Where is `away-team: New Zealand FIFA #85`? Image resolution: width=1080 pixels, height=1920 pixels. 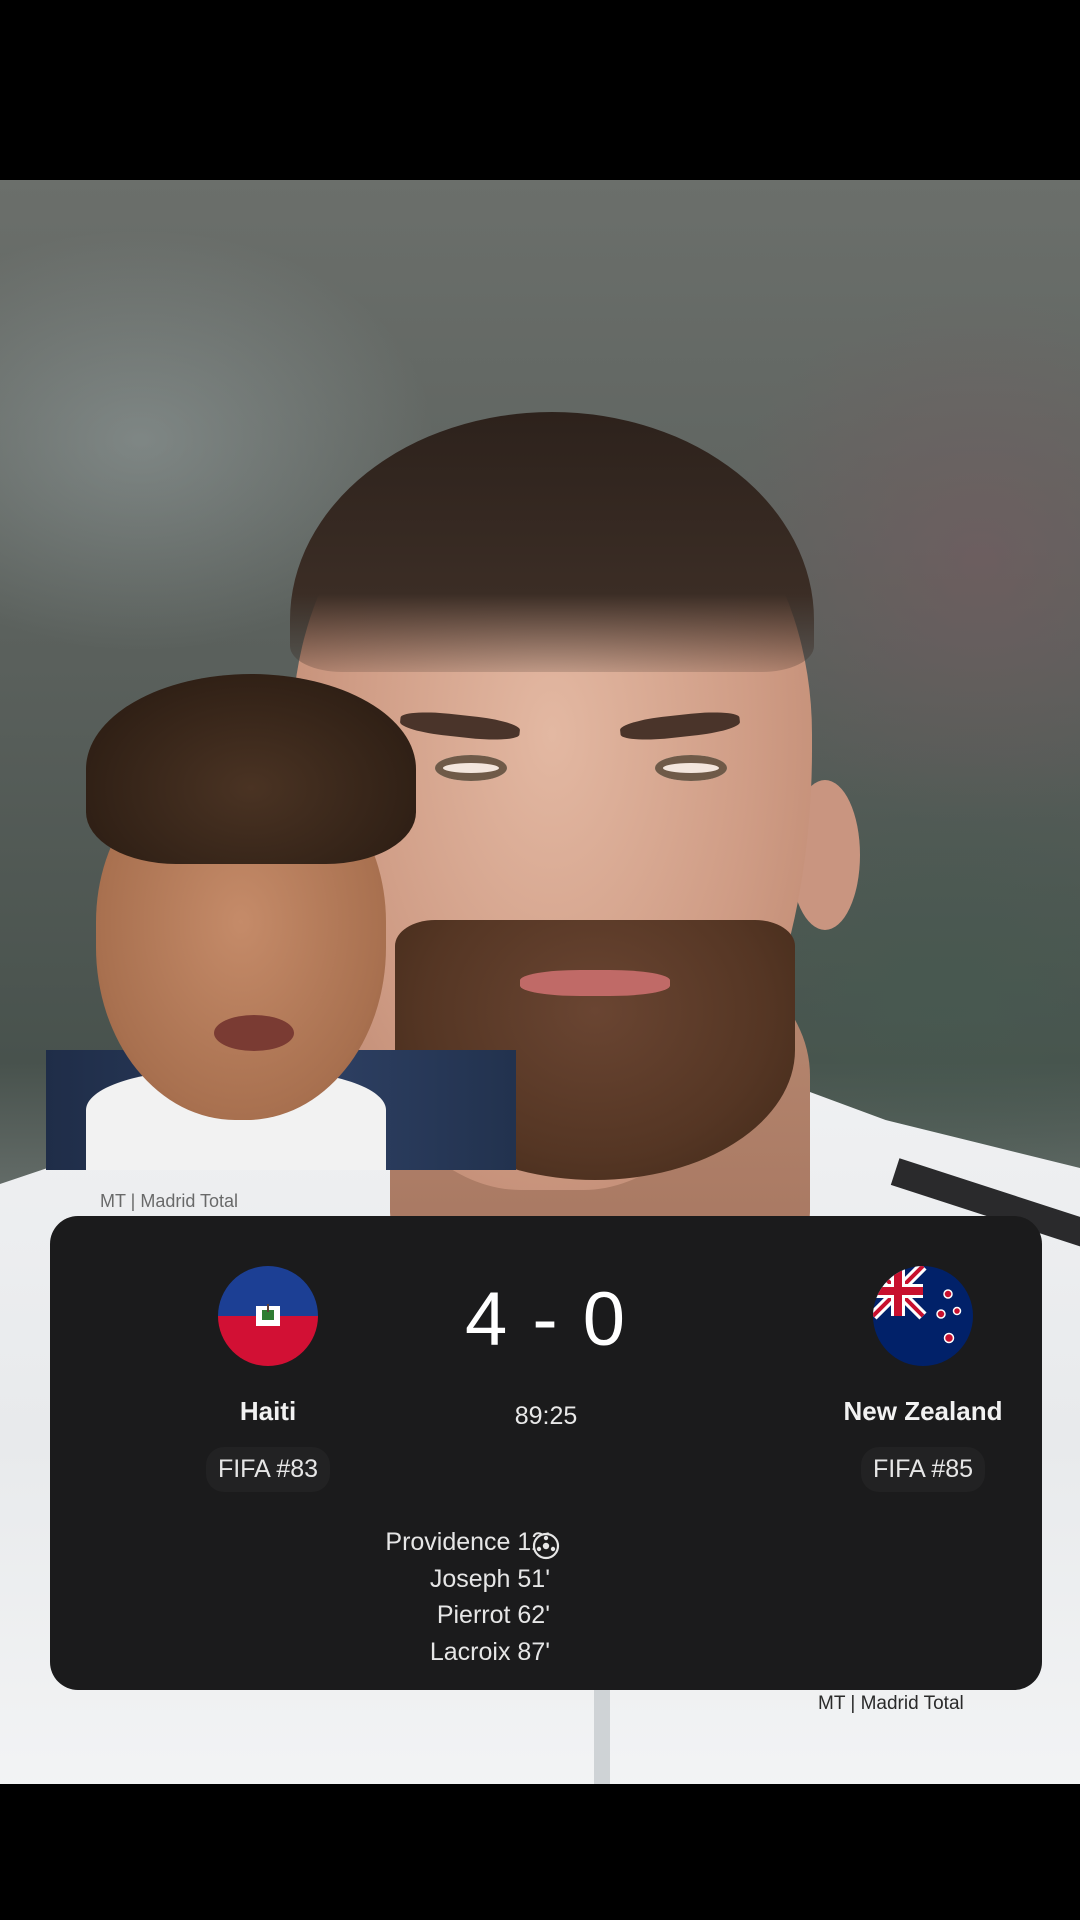 away-team: New Zealand FIFA #85 is located at coordinates (923, 1379).